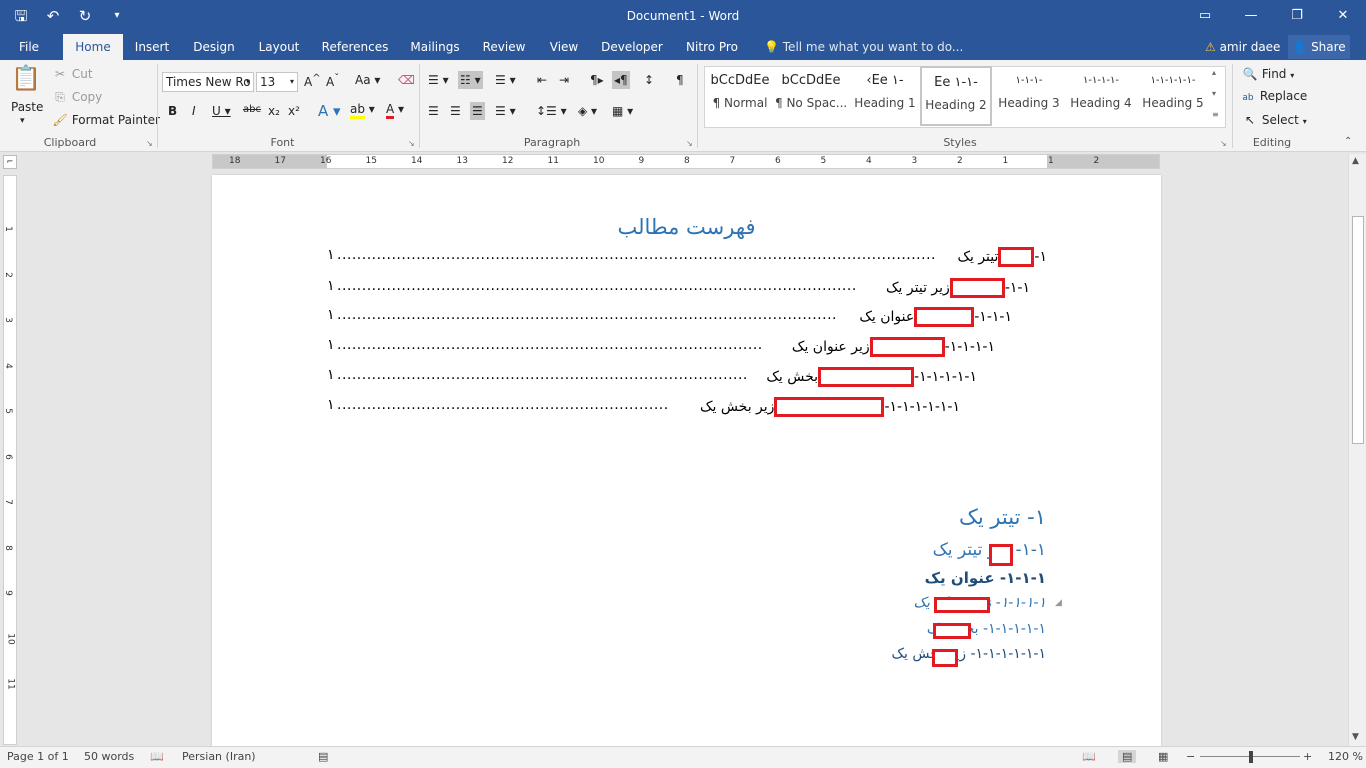  I want to click on shrink-font-icon: Aˇ, so click(332, 81).